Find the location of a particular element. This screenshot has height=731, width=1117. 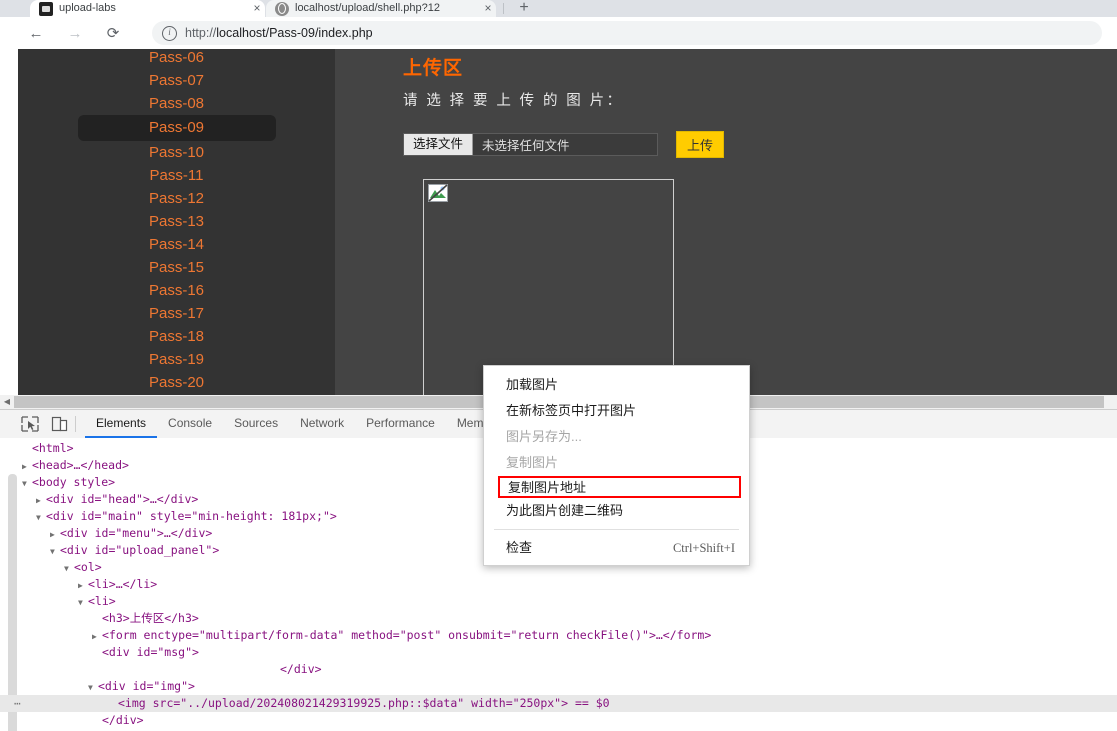

dom-line-text: <body style> is located at coordinates (74, 482).